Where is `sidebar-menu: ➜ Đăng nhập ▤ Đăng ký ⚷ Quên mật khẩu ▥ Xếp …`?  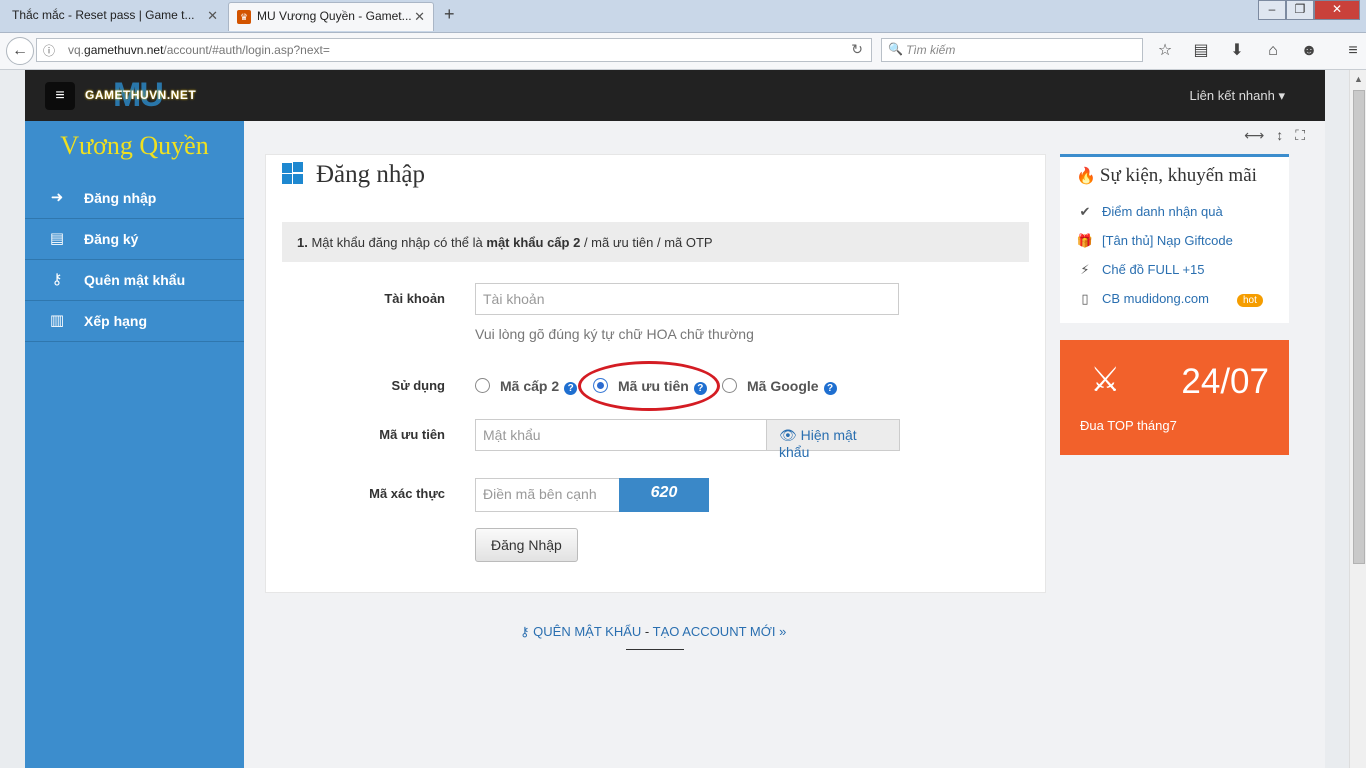 sidebar-menu: ➜ Đăng nhập ▤ Đăng ký ⚷ Quên mật khẩu ▥ Xếp … is located at coordinates (134, 260).